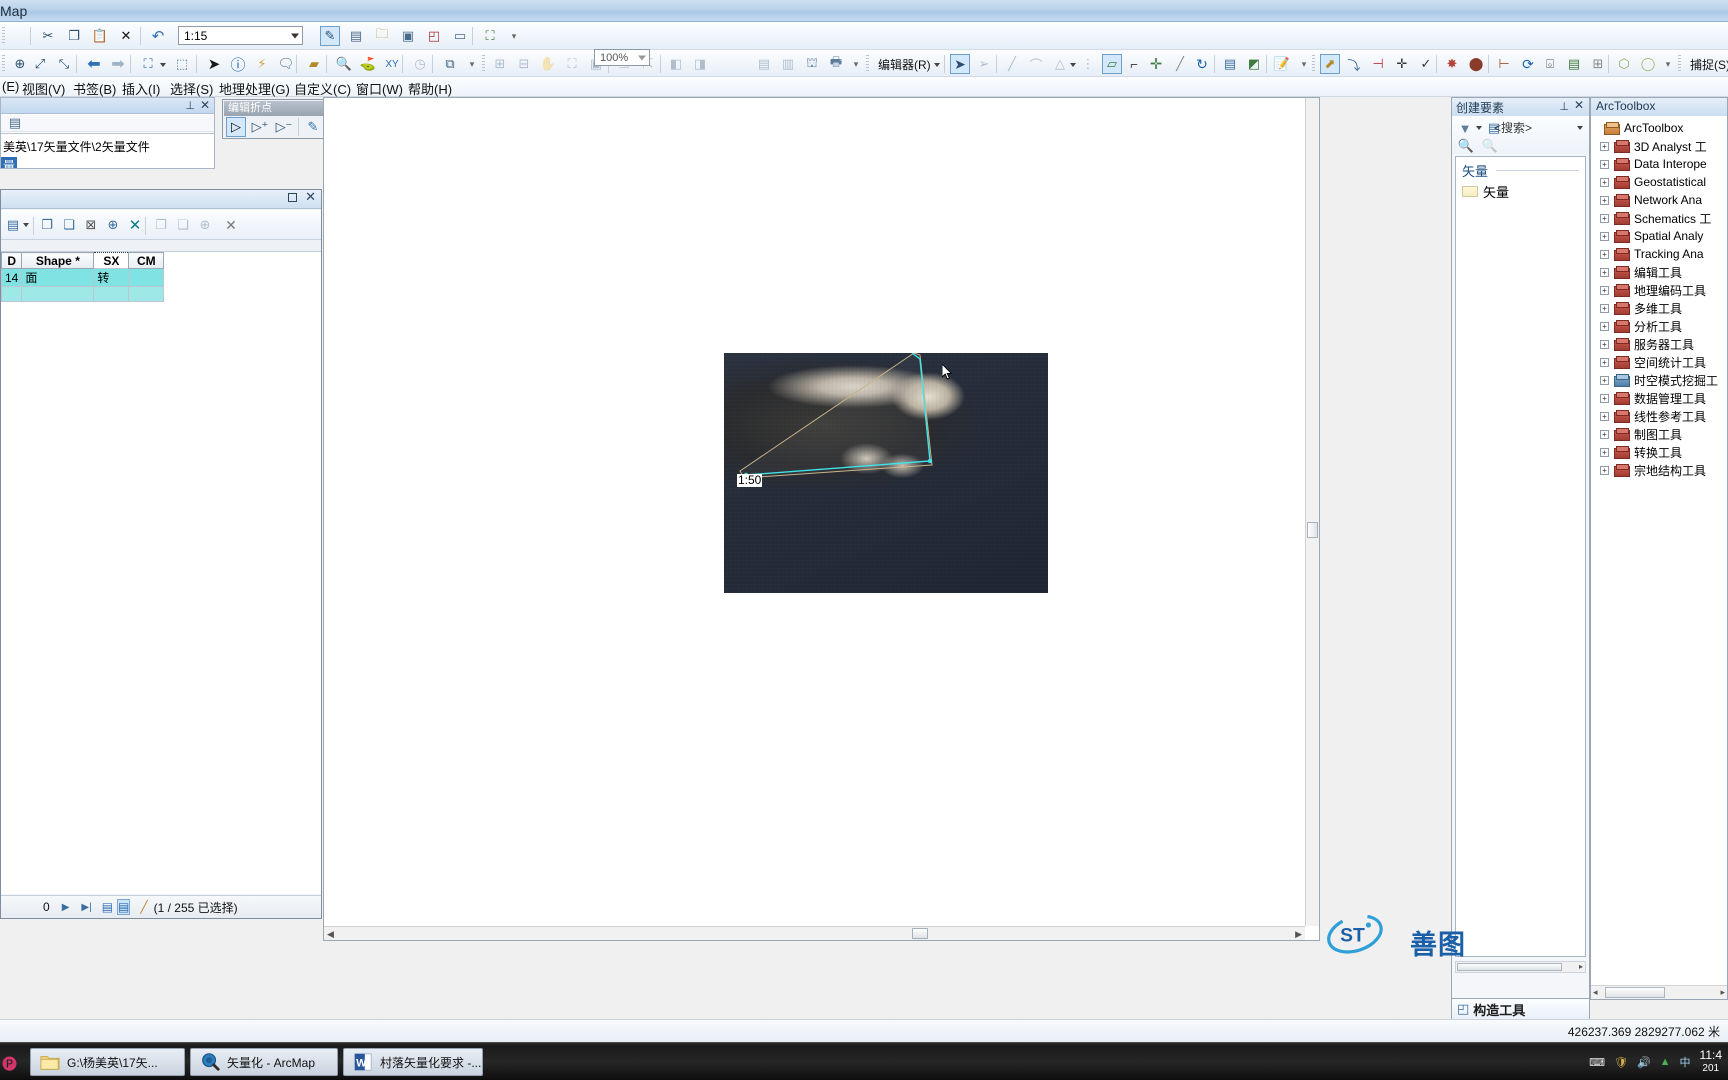 This screenshot has width=1728, height=1080. I want to click on toolbox-item-network-analyst: + Network Ana, so click(1659, 200).